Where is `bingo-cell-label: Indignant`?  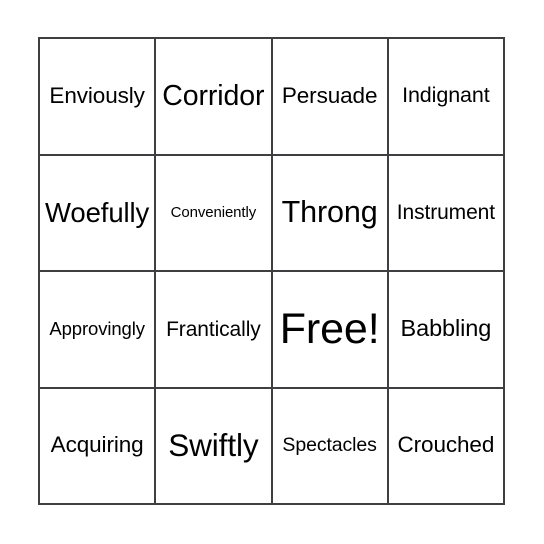
bingo-cell-label: Indignant is located at coordinates (446, 95).